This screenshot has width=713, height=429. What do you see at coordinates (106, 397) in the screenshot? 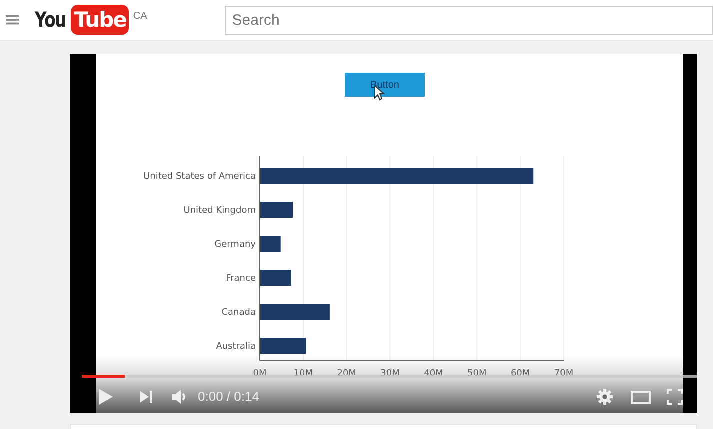
I see `play-icon` at bounding box center [106, 397].